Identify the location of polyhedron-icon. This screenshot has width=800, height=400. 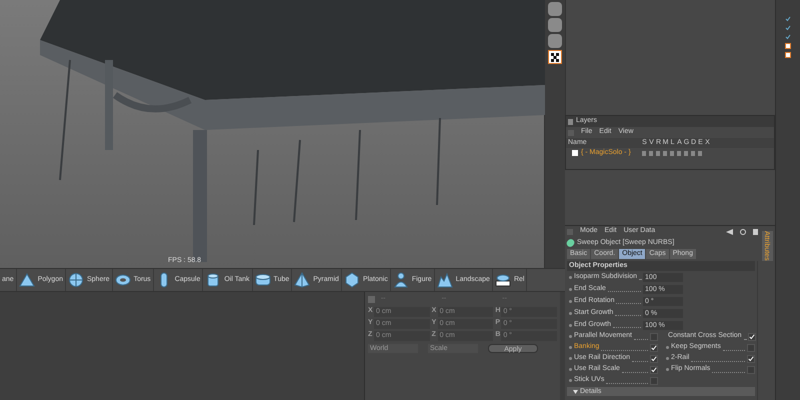
(352, 280).